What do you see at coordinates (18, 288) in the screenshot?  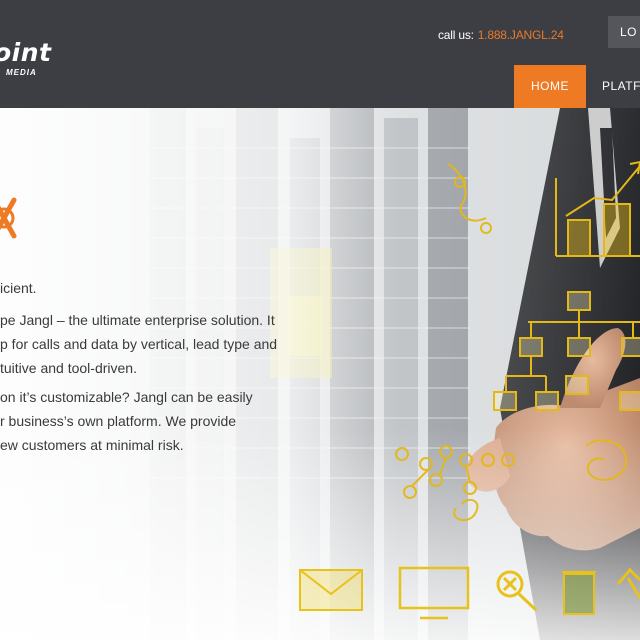 I see `hero-line-1: icient.` at bounding box center [18, 288].